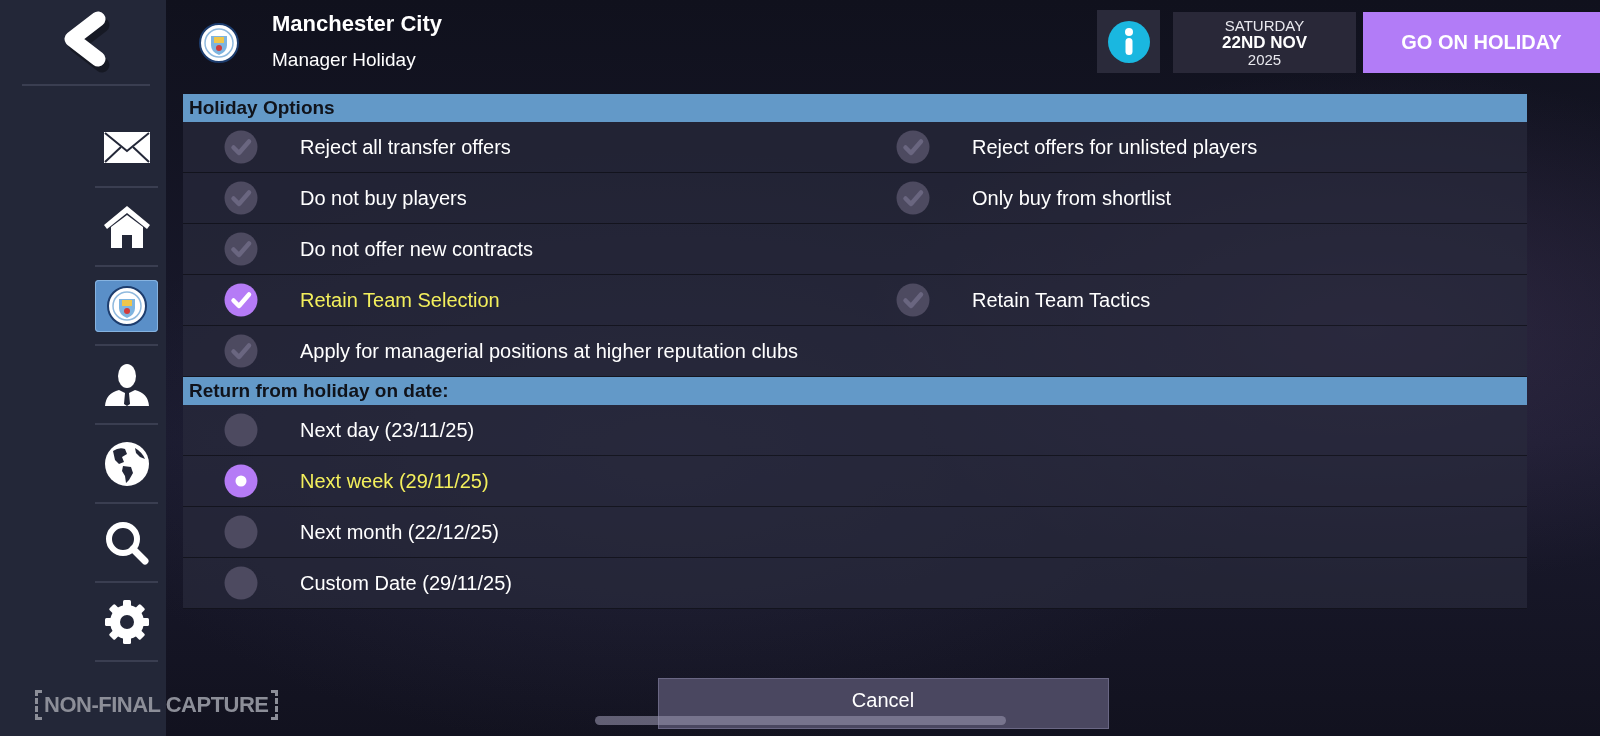  I want to click on section-header: Holiday Options, so click(855, 108).